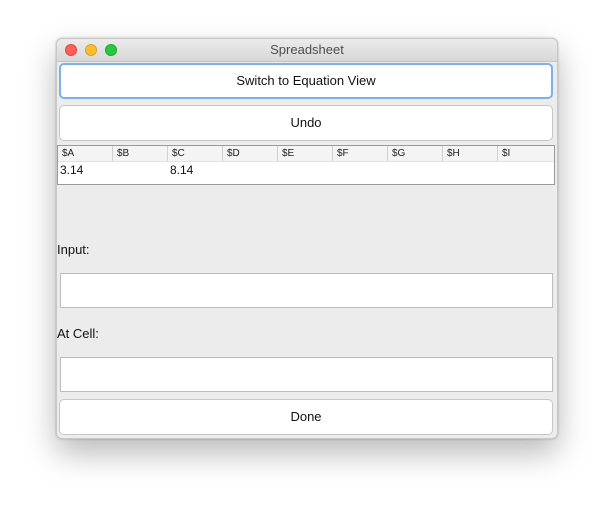 The width and height of the screenshot is (612, 512). Describe the element at coordinates (415, 170) in the screenshot. I see `cell-g1` at that location.